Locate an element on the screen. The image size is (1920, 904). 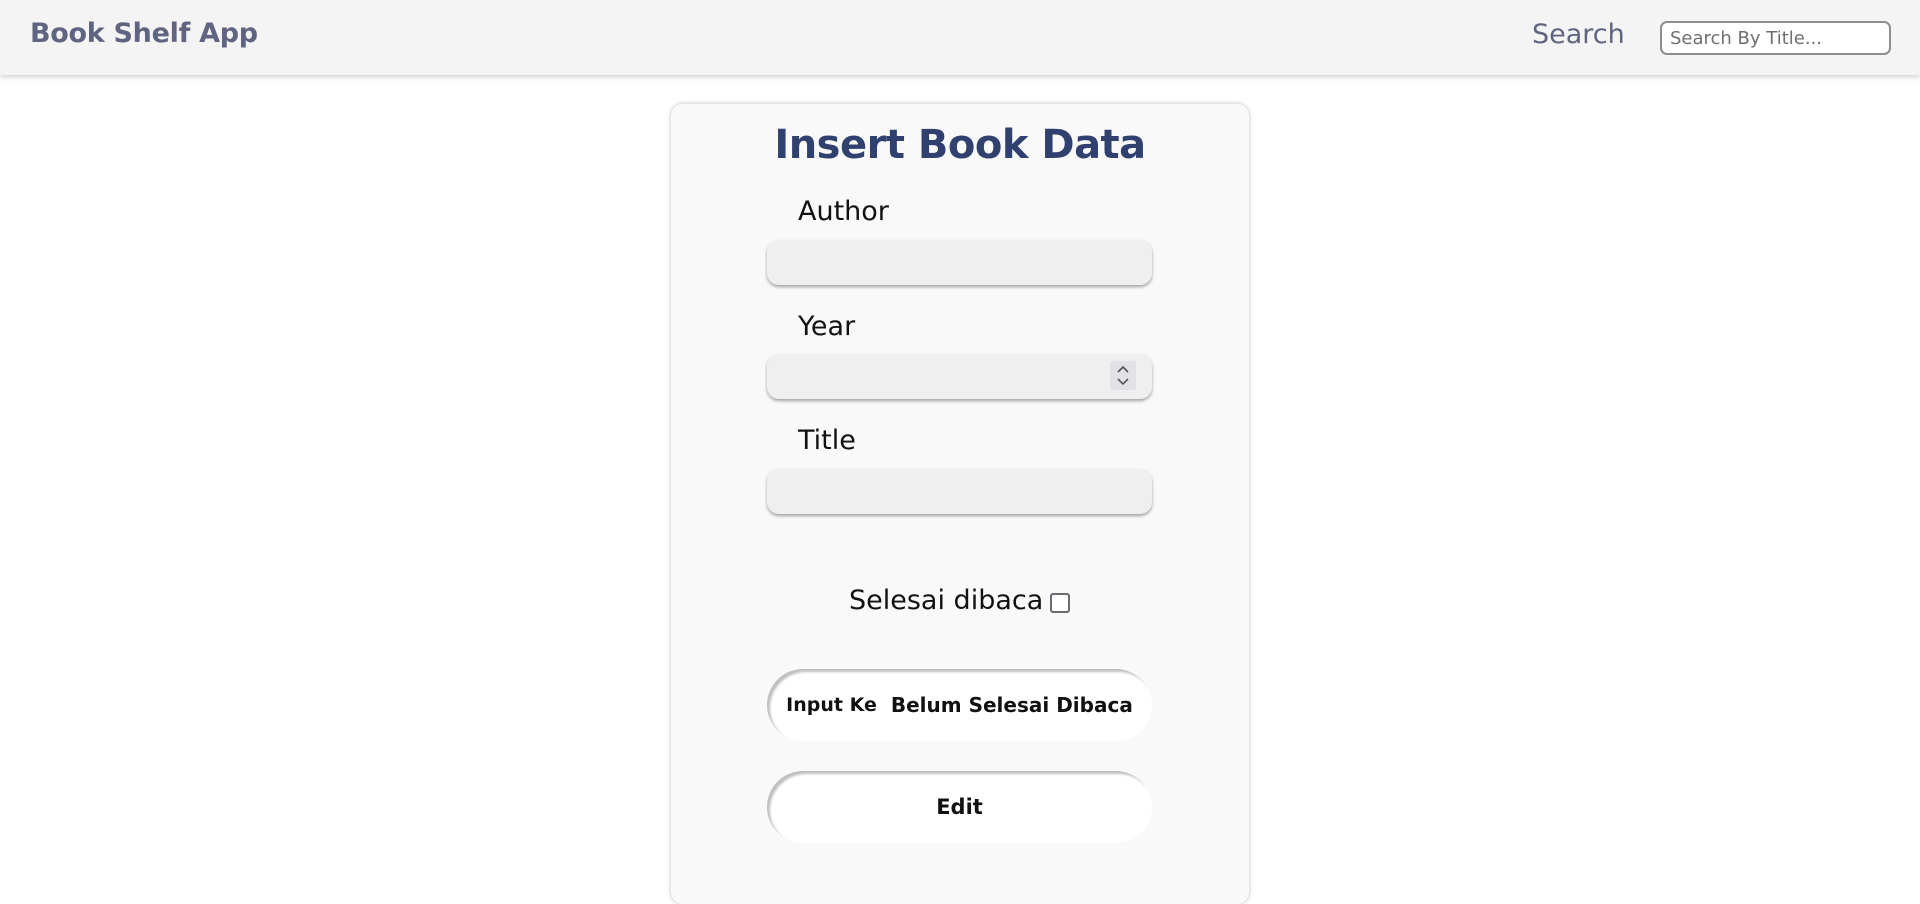
finished-reading-checkbox is located at coordinates (1060, 603).